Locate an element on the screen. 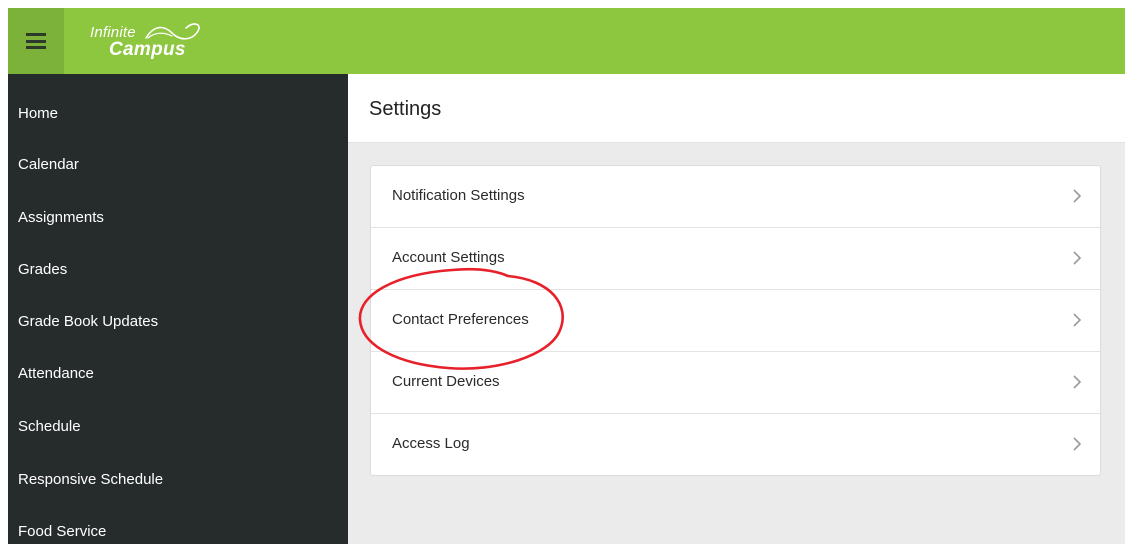 This screenshot has height=551, width=1125. sidebar-item-grade-book-updates: Grade Book Updates is located at coordinates (178, 321).